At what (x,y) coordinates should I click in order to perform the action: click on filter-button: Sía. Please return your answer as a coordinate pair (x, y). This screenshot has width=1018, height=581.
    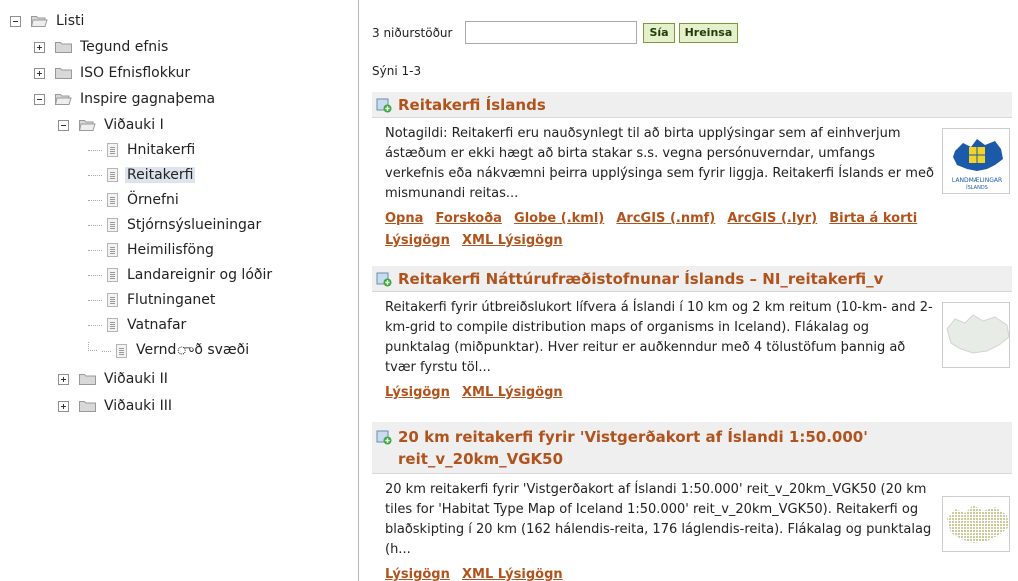
    Looking at the image, I should click on (659, 32).